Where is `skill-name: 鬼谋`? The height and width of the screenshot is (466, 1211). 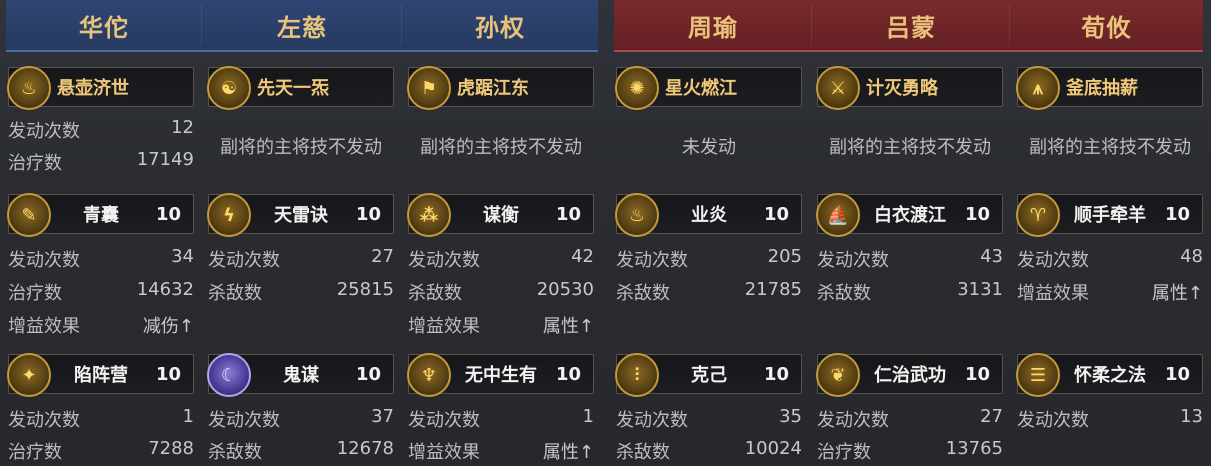 skill-name: 鬼谋 is located at coordinates (301, 375).